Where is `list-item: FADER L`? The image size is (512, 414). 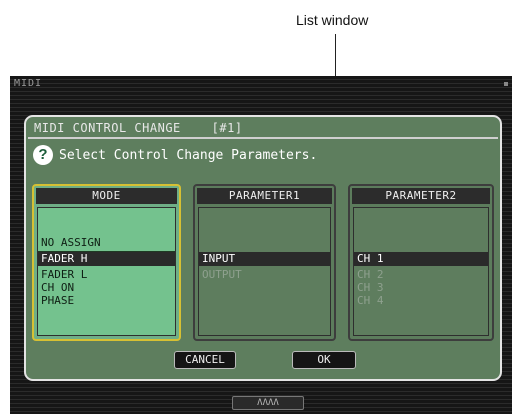 list-item: FADER L is located at coordinates (106, 275).